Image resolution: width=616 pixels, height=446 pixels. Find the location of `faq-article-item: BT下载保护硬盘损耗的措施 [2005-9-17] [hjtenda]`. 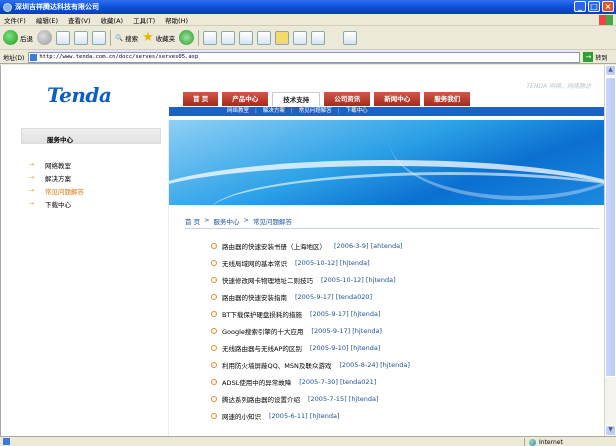

faq-article-item: BT下载保护硬盘损耗的措施 [2005-9-17] [hjtenda] is located at coordinates (401, 313).